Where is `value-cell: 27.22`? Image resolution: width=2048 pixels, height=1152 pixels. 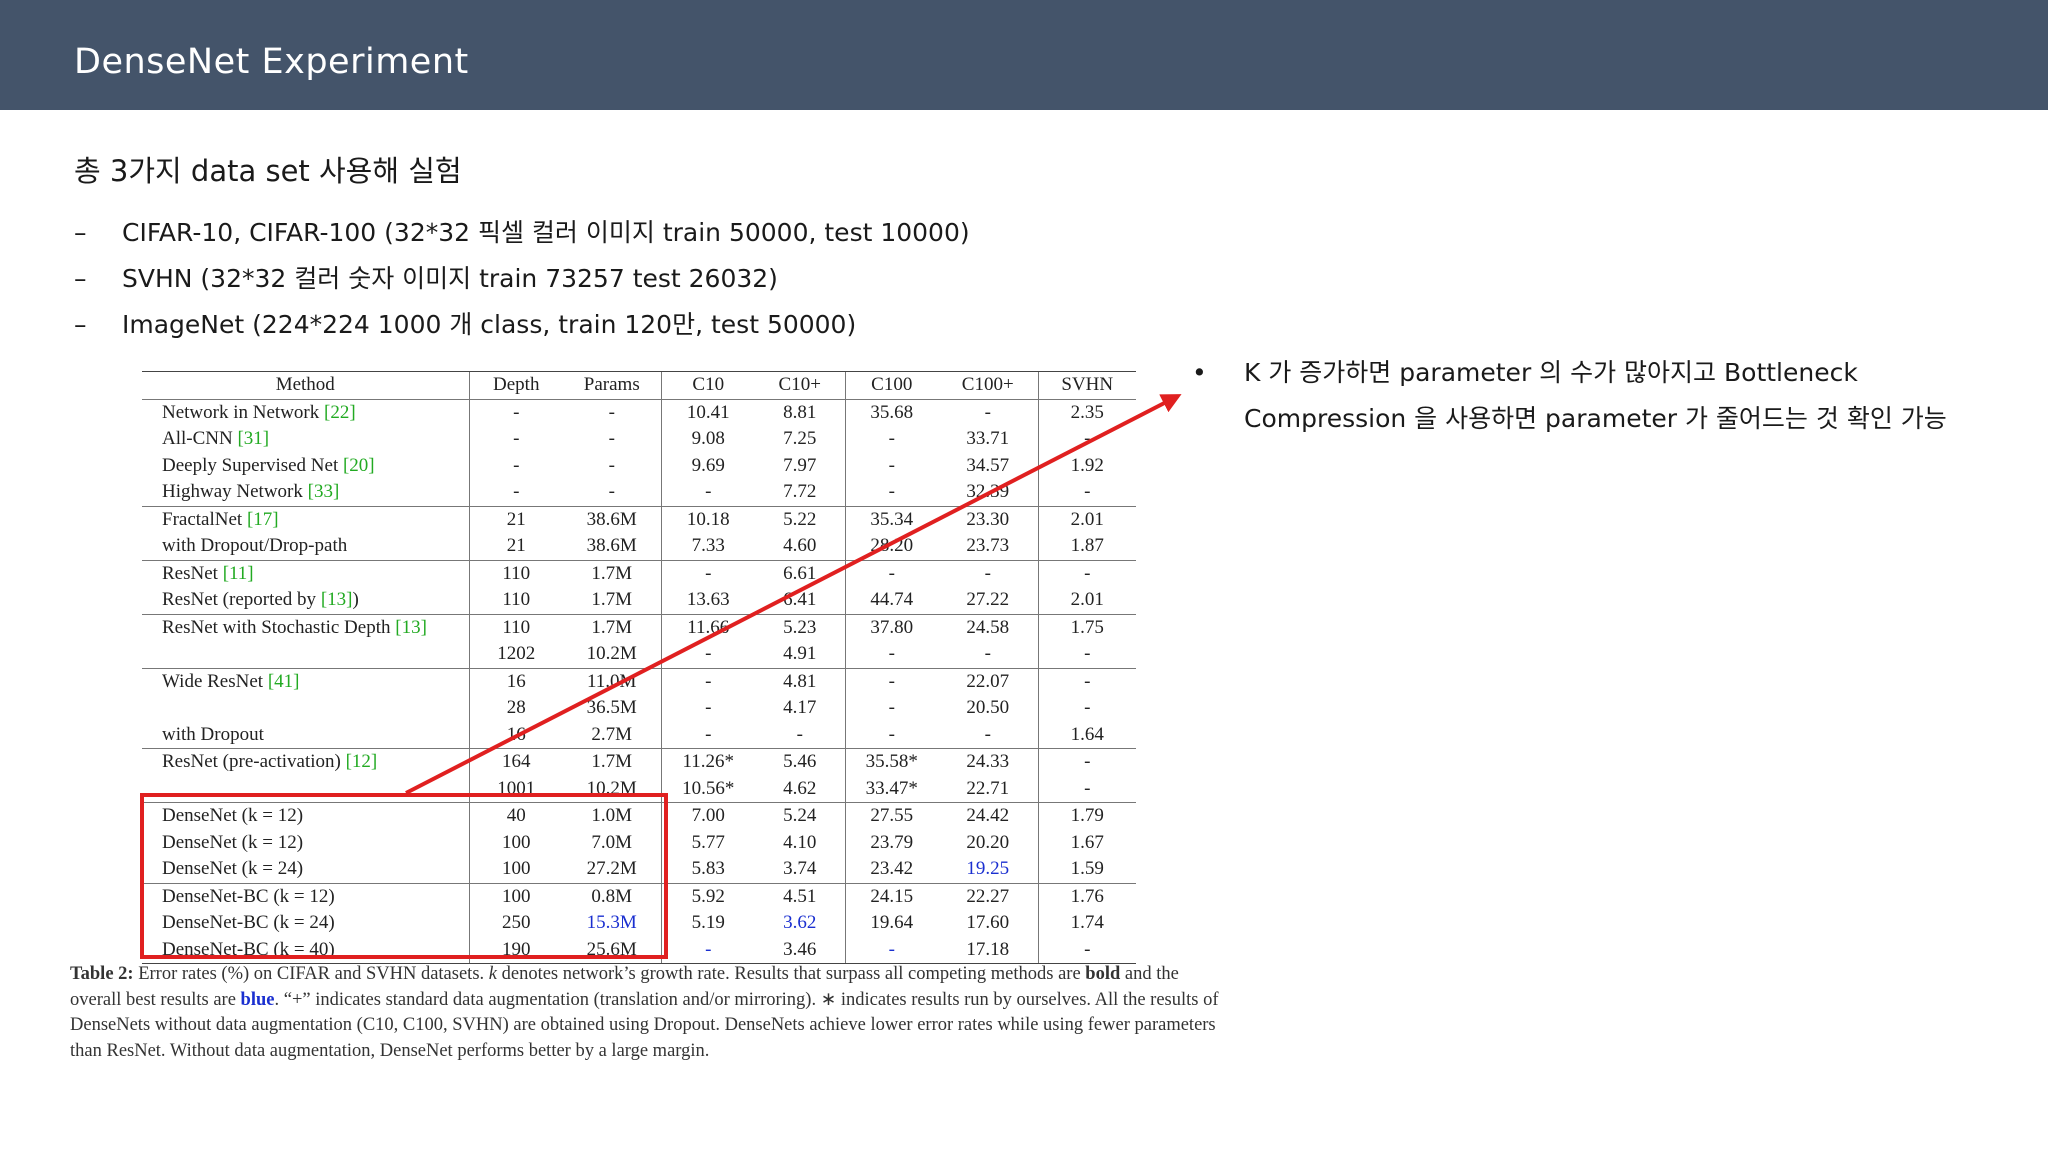
value-cell: 27.22 is located at coordinates (988, 600).